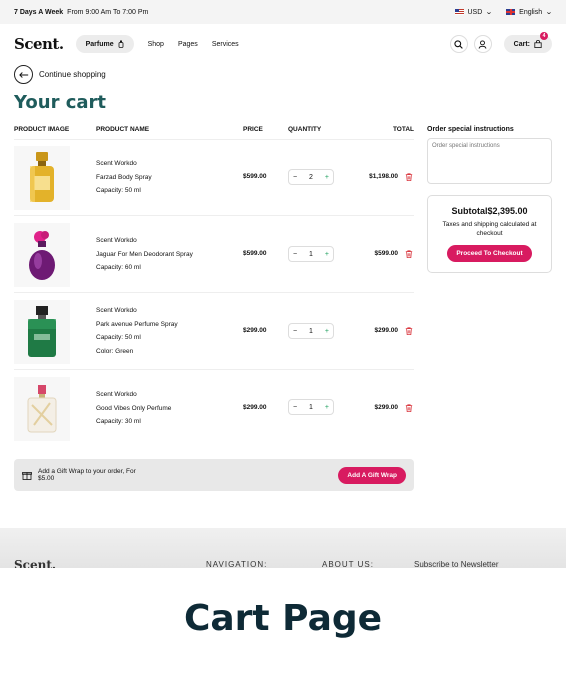 This screenshot has width=566, height=674. What do you see at coordinates (118, 421) in the screenshot?
I see `product-attr: Capacity: 30 ml` at bounding box center [118, 421].